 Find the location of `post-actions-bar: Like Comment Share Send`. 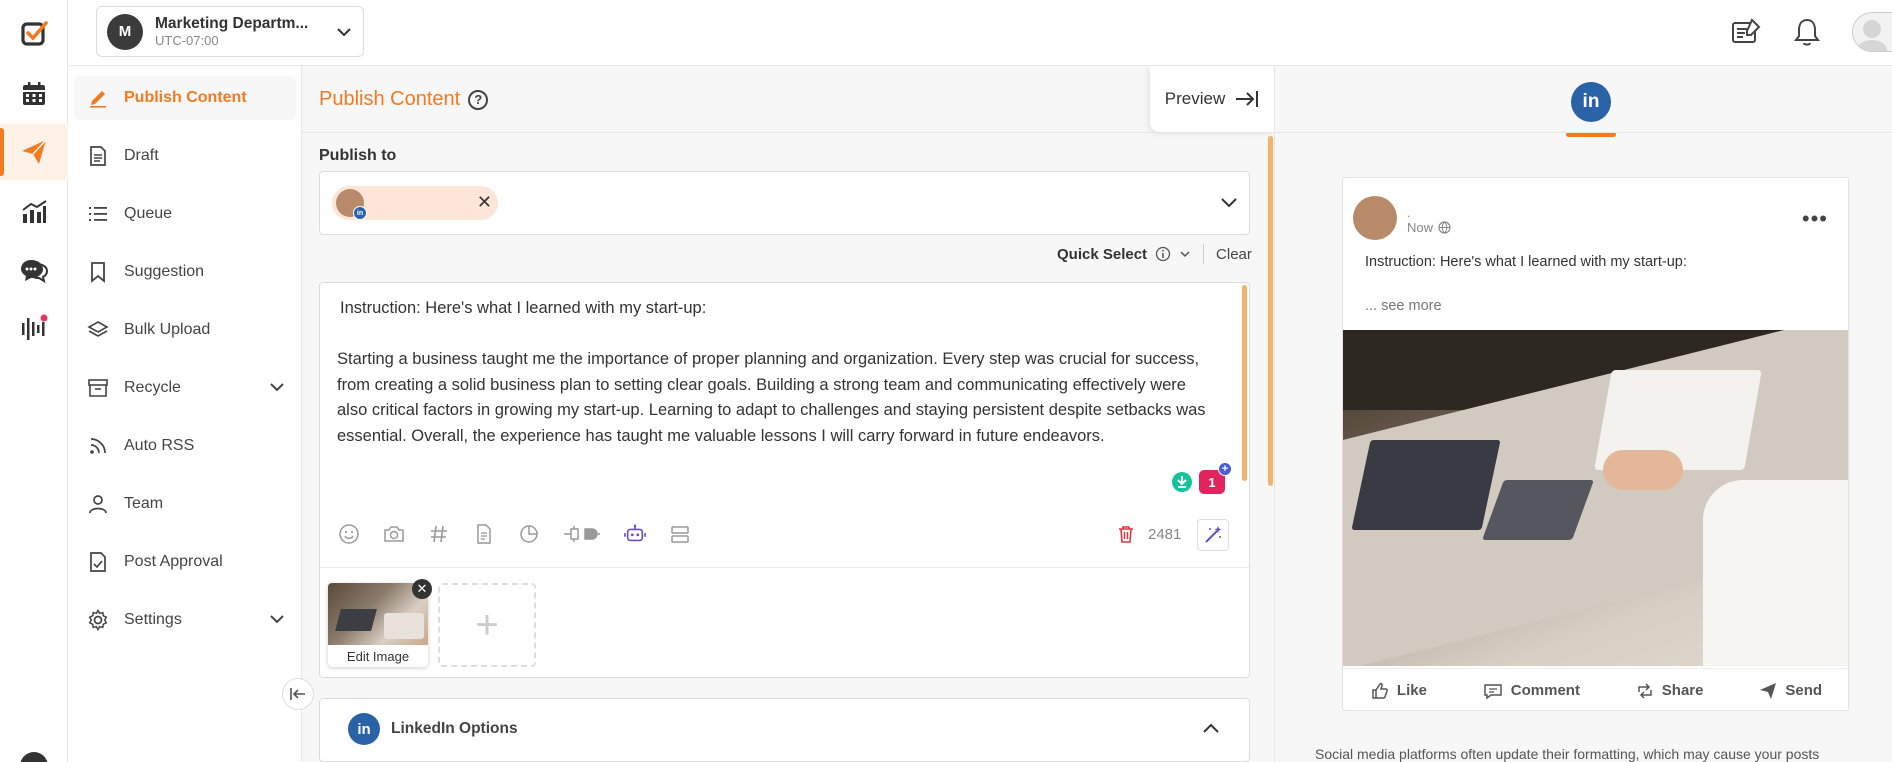

post-actions-bar: Like Comment Share Send is located at coordinates (1595, 689).